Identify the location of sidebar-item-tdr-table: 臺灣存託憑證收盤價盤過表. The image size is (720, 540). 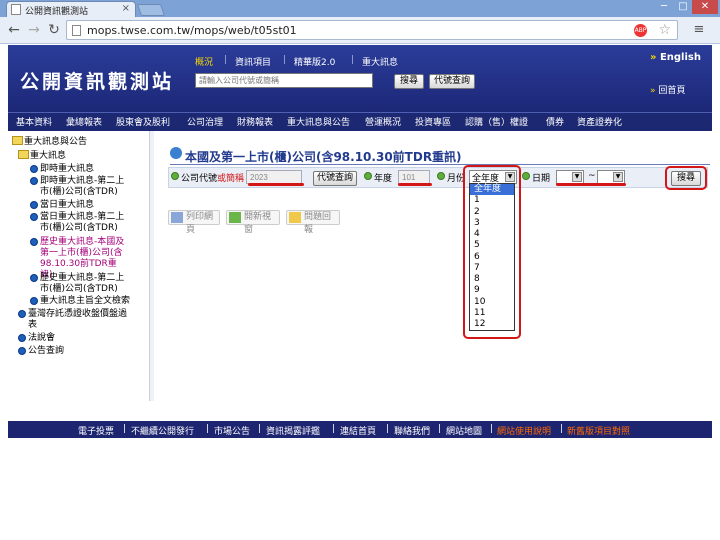
(80, 320).